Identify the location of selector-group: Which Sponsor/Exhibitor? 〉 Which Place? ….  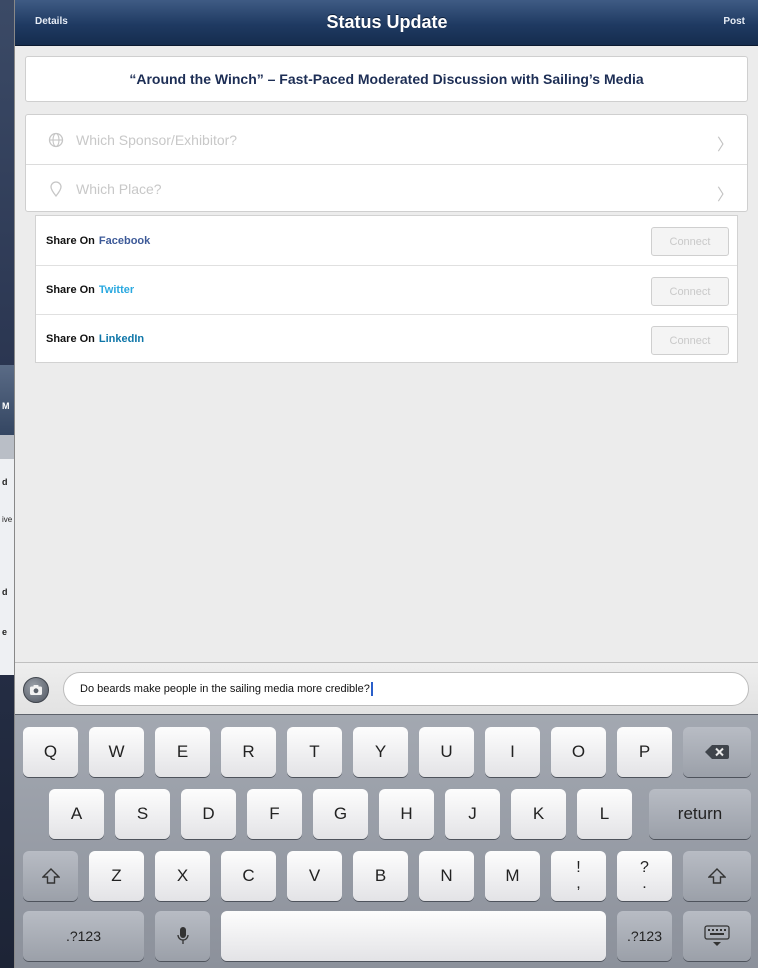
(386, 163).